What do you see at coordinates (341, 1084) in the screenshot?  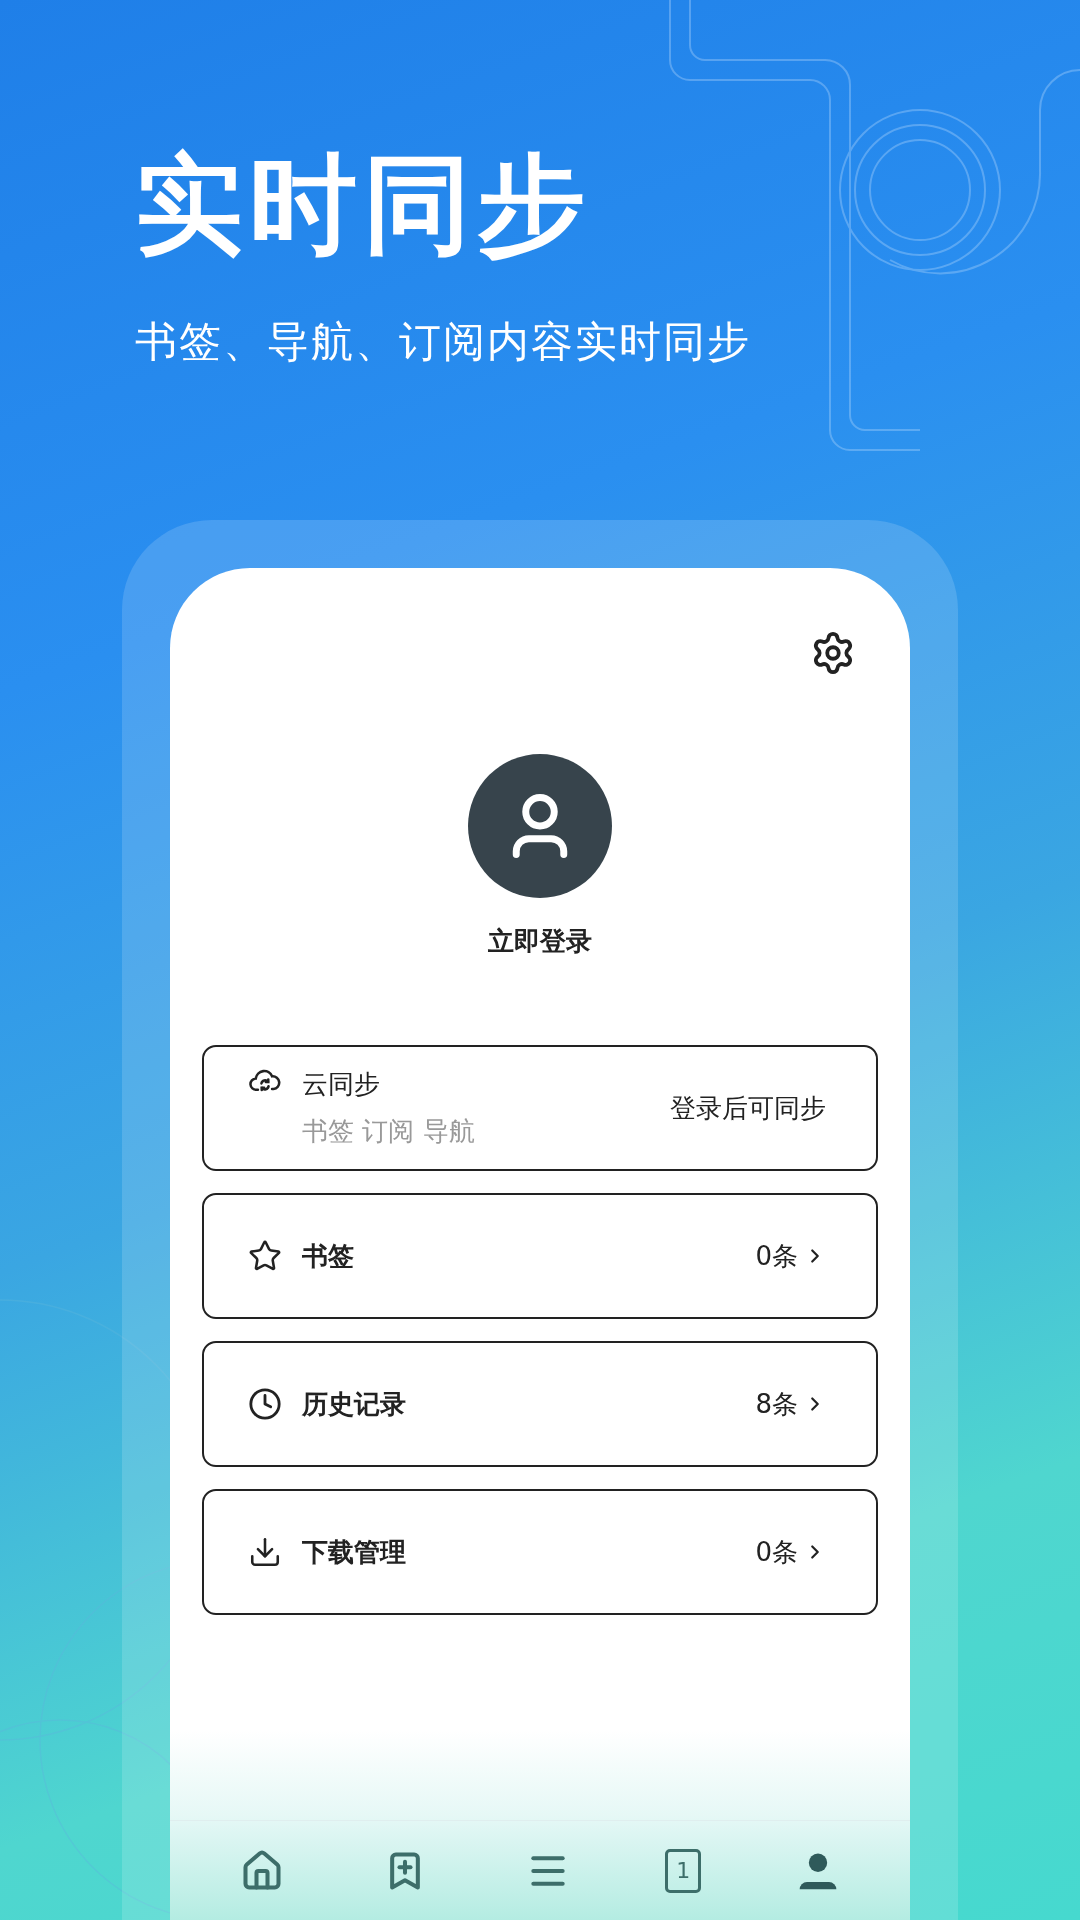 I see `card-title: 云同步` at bounding box center [341, 1084].